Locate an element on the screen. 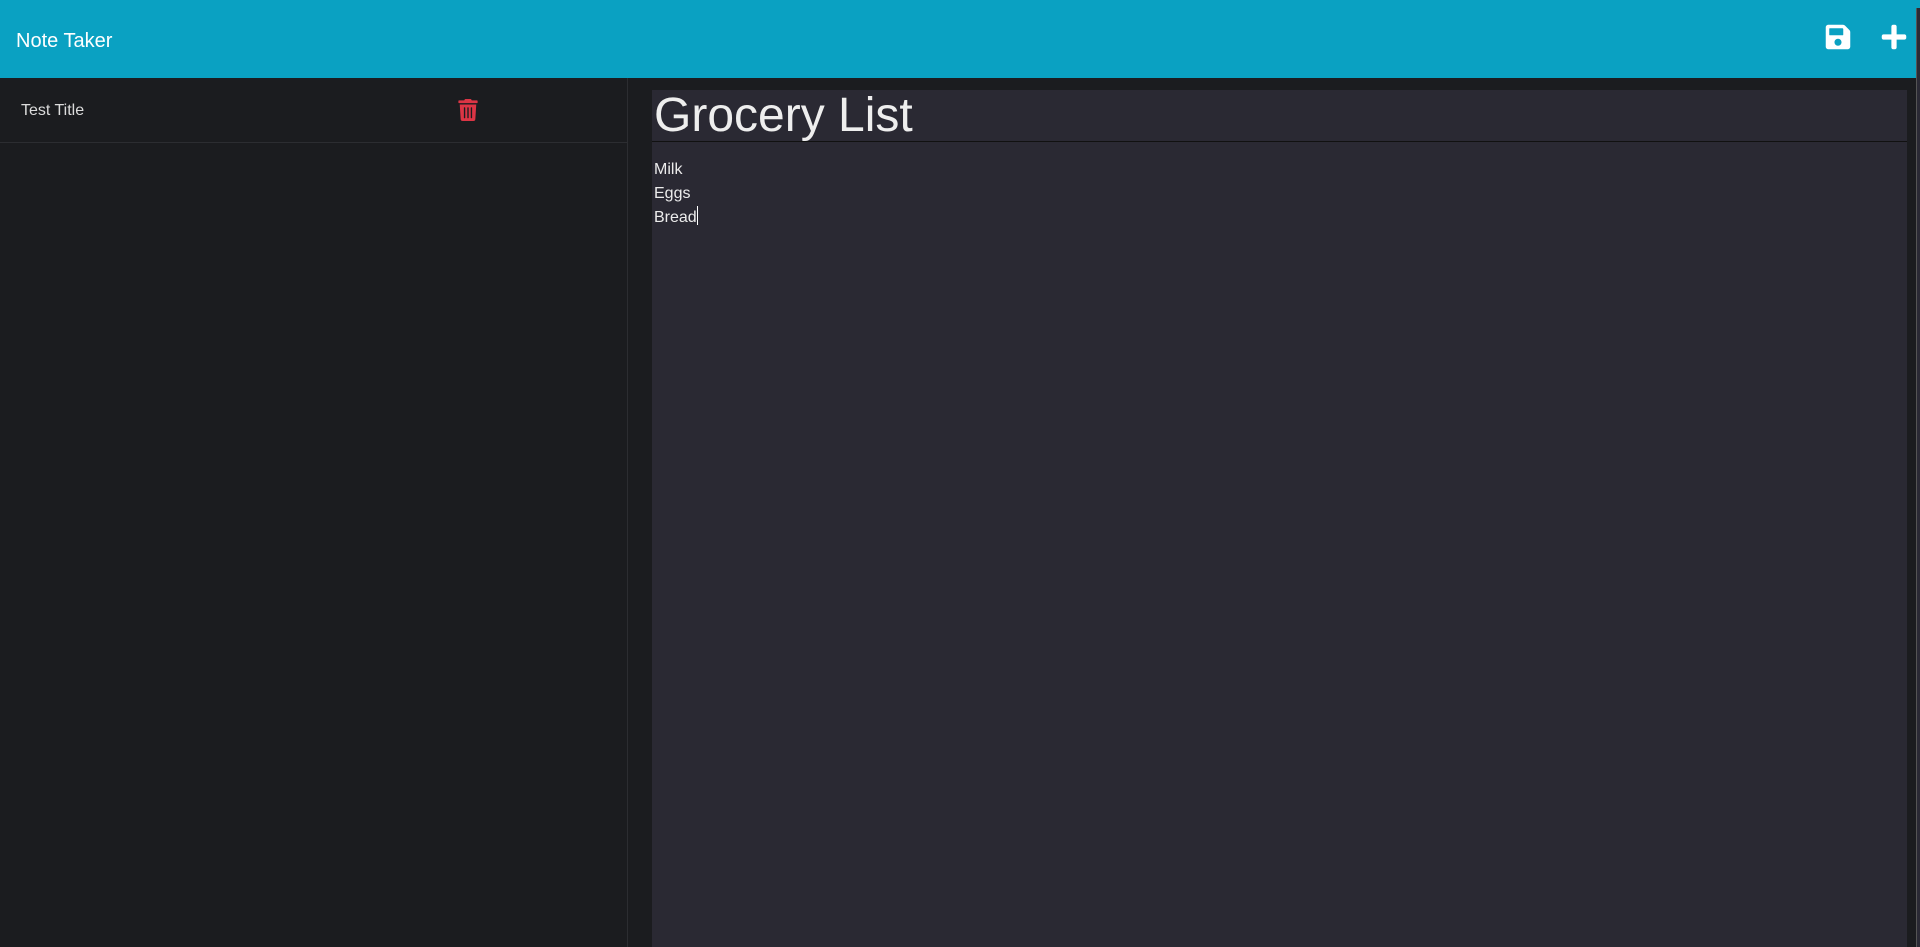 This screenshot has width=1920, height=947. delete-note-button is located at coordinates (468, 110).